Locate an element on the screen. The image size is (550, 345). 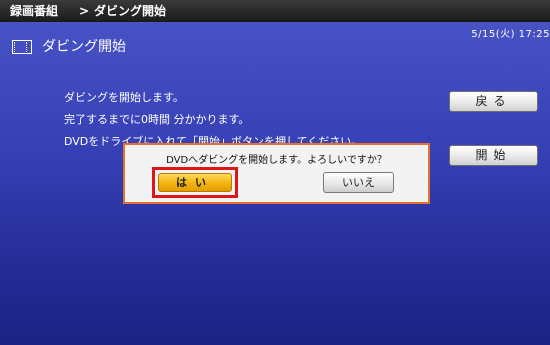
breadcrumb-current: ダビング開始 is located at coordinates (130, 11).